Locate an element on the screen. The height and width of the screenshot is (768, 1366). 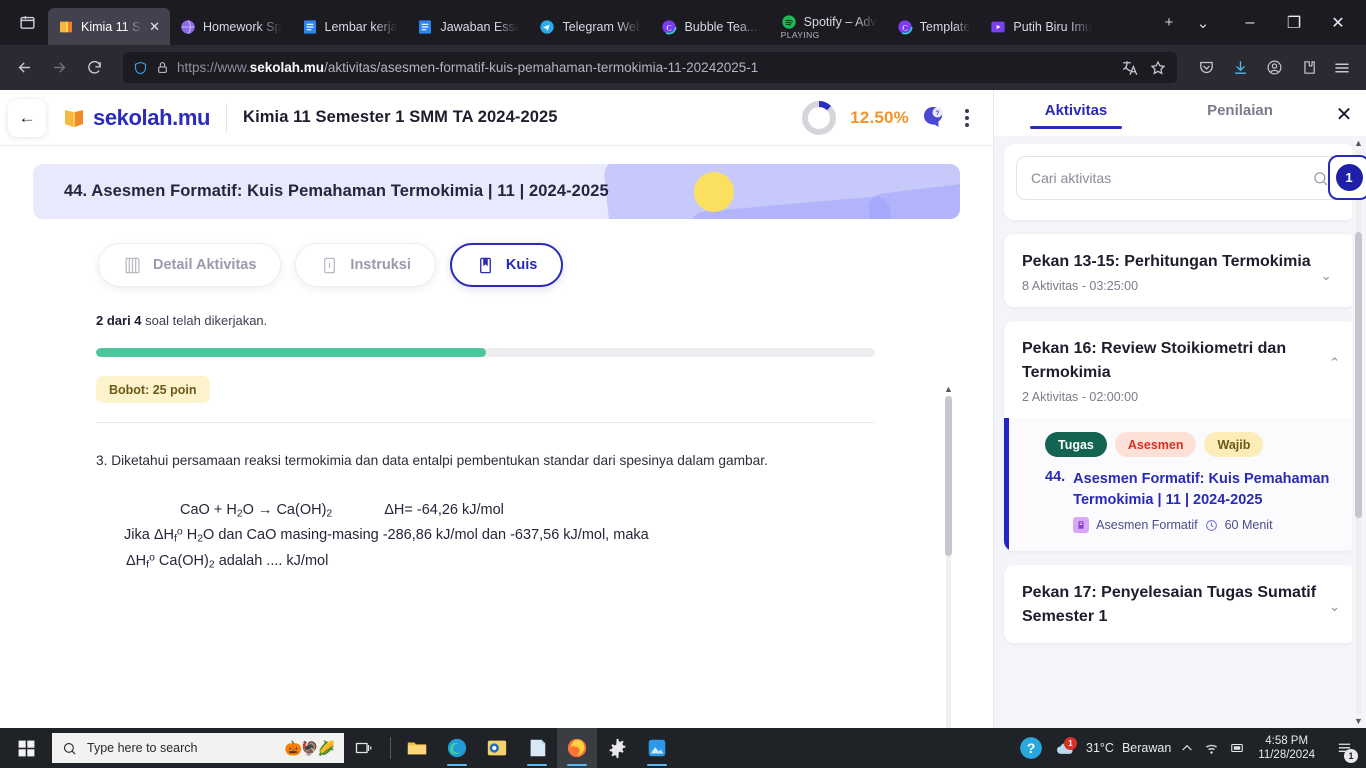
settings-gear-icon is located at coordinates (617, 748).